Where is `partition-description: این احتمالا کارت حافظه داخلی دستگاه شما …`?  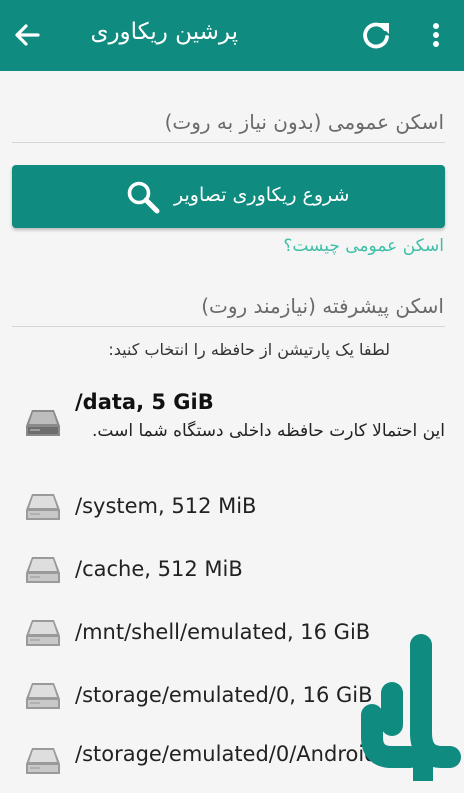
partition-description: این احتمالا کارت حافظه داخلی دستگاه شما … is located at coordinates (268, 431).